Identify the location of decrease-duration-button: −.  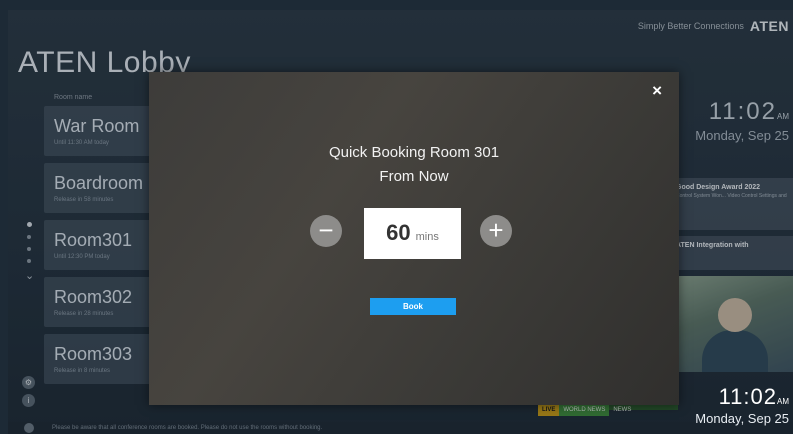
(326, 231).